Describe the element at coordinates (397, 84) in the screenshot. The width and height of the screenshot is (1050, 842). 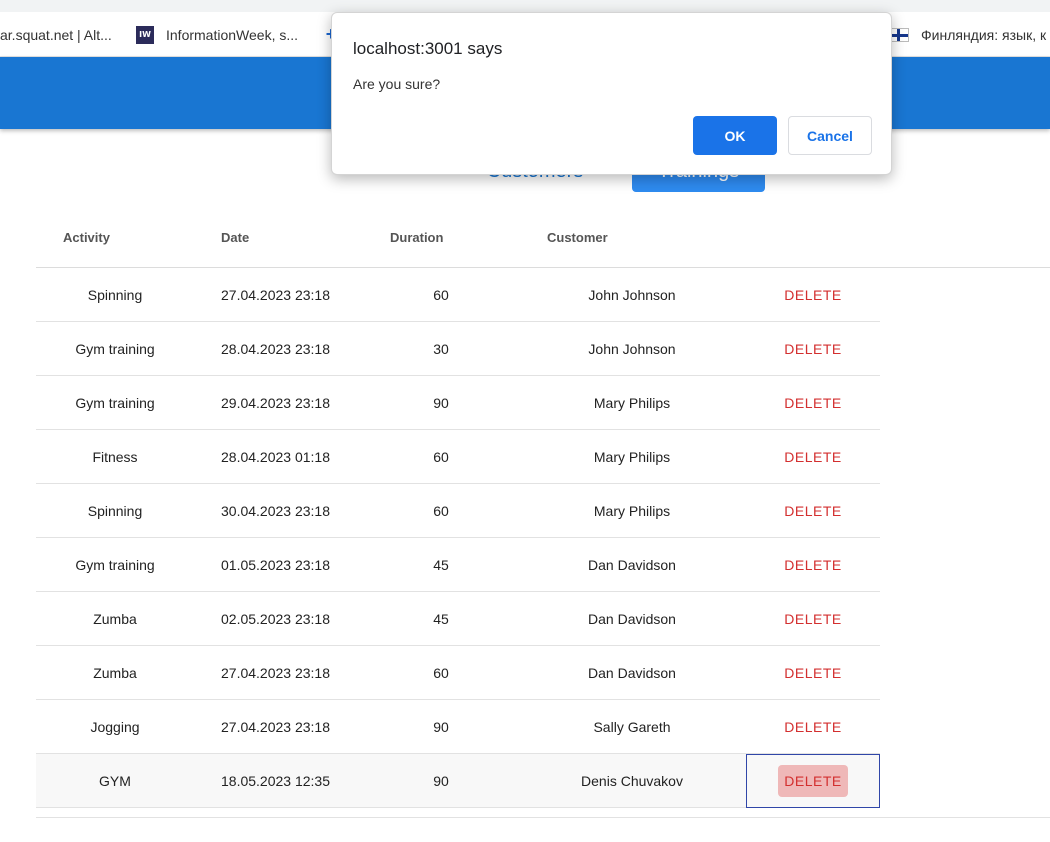
I see `dialog-message: Are you sure?` at that location.